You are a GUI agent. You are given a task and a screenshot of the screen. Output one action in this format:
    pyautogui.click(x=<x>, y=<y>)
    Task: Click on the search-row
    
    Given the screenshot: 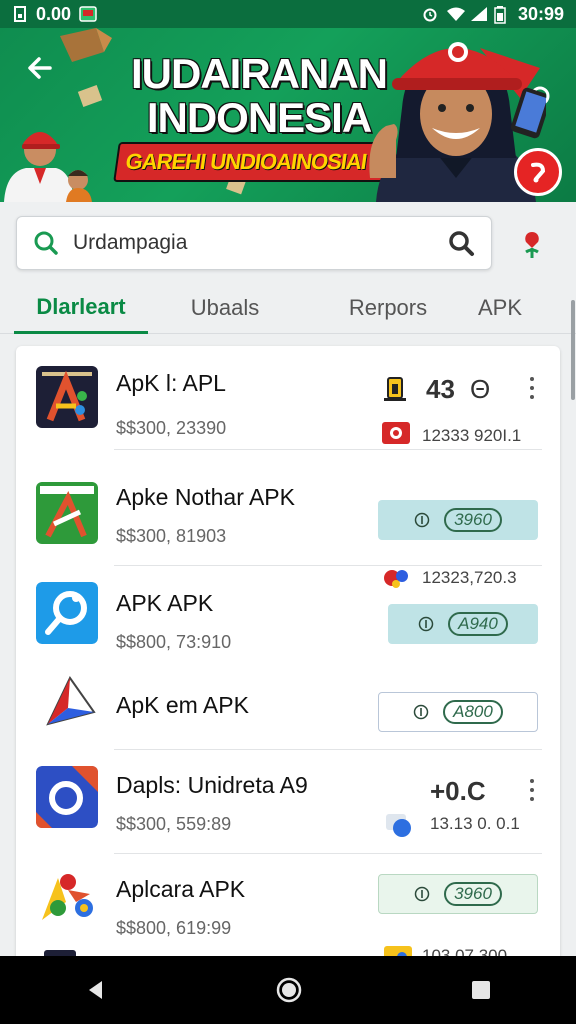 What is the action you would take?
    pyautogui.click(x=288, y=242)
    